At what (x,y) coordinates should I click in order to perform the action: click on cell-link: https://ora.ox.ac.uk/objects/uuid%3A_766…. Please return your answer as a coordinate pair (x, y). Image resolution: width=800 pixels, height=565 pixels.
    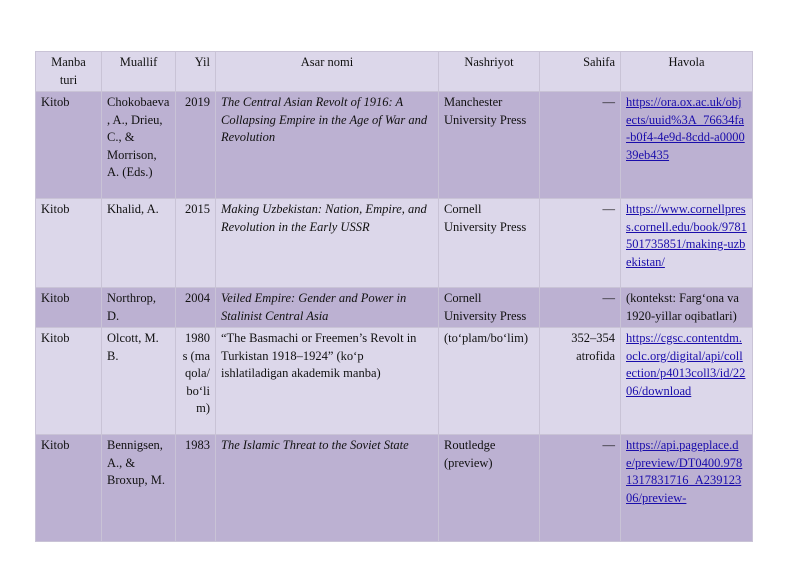
    Looking at the image, I should click on (686, 145).